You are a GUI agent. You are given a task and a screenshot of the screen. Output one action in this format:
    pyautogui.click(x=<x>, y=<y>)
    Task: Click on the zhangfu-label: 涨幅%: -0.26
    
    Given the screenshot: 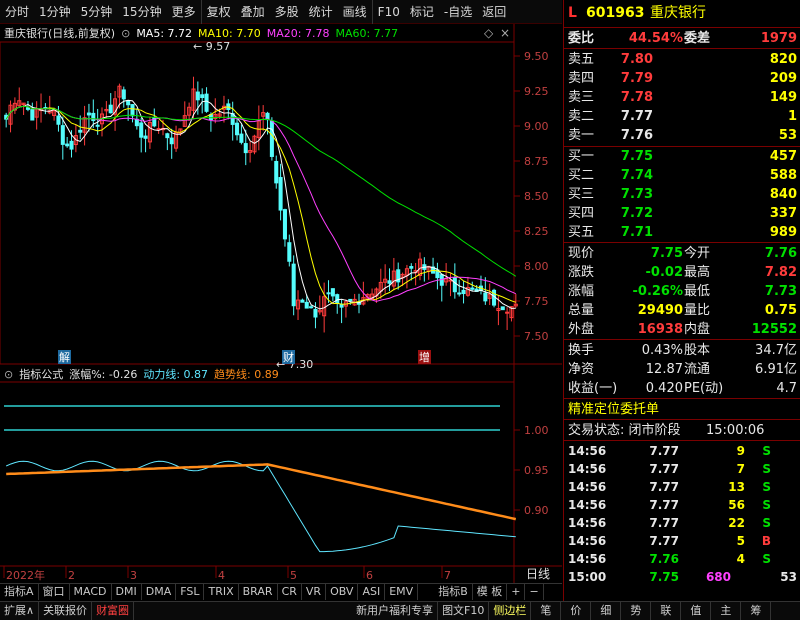 What is the action you would take?
    pyautogui.click(x=103, y=374)
    